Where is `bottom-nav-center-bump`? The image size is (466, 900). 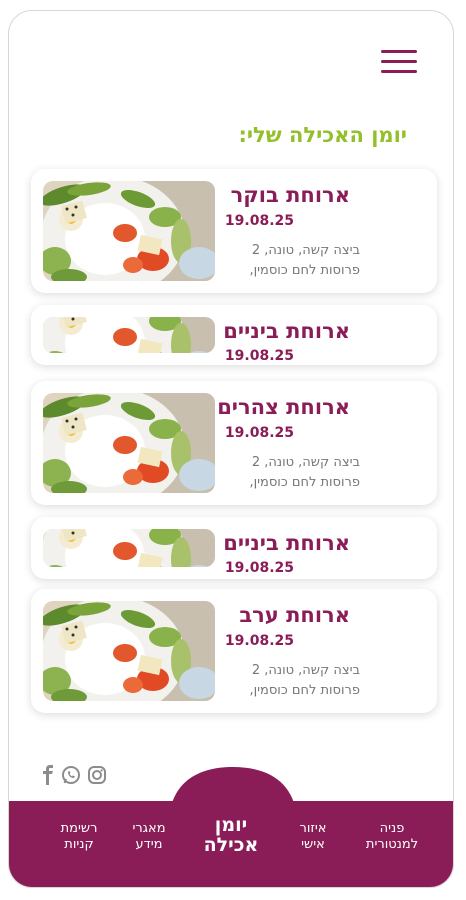
bottom-nav-center-bump is located at coordinates (233, 792).